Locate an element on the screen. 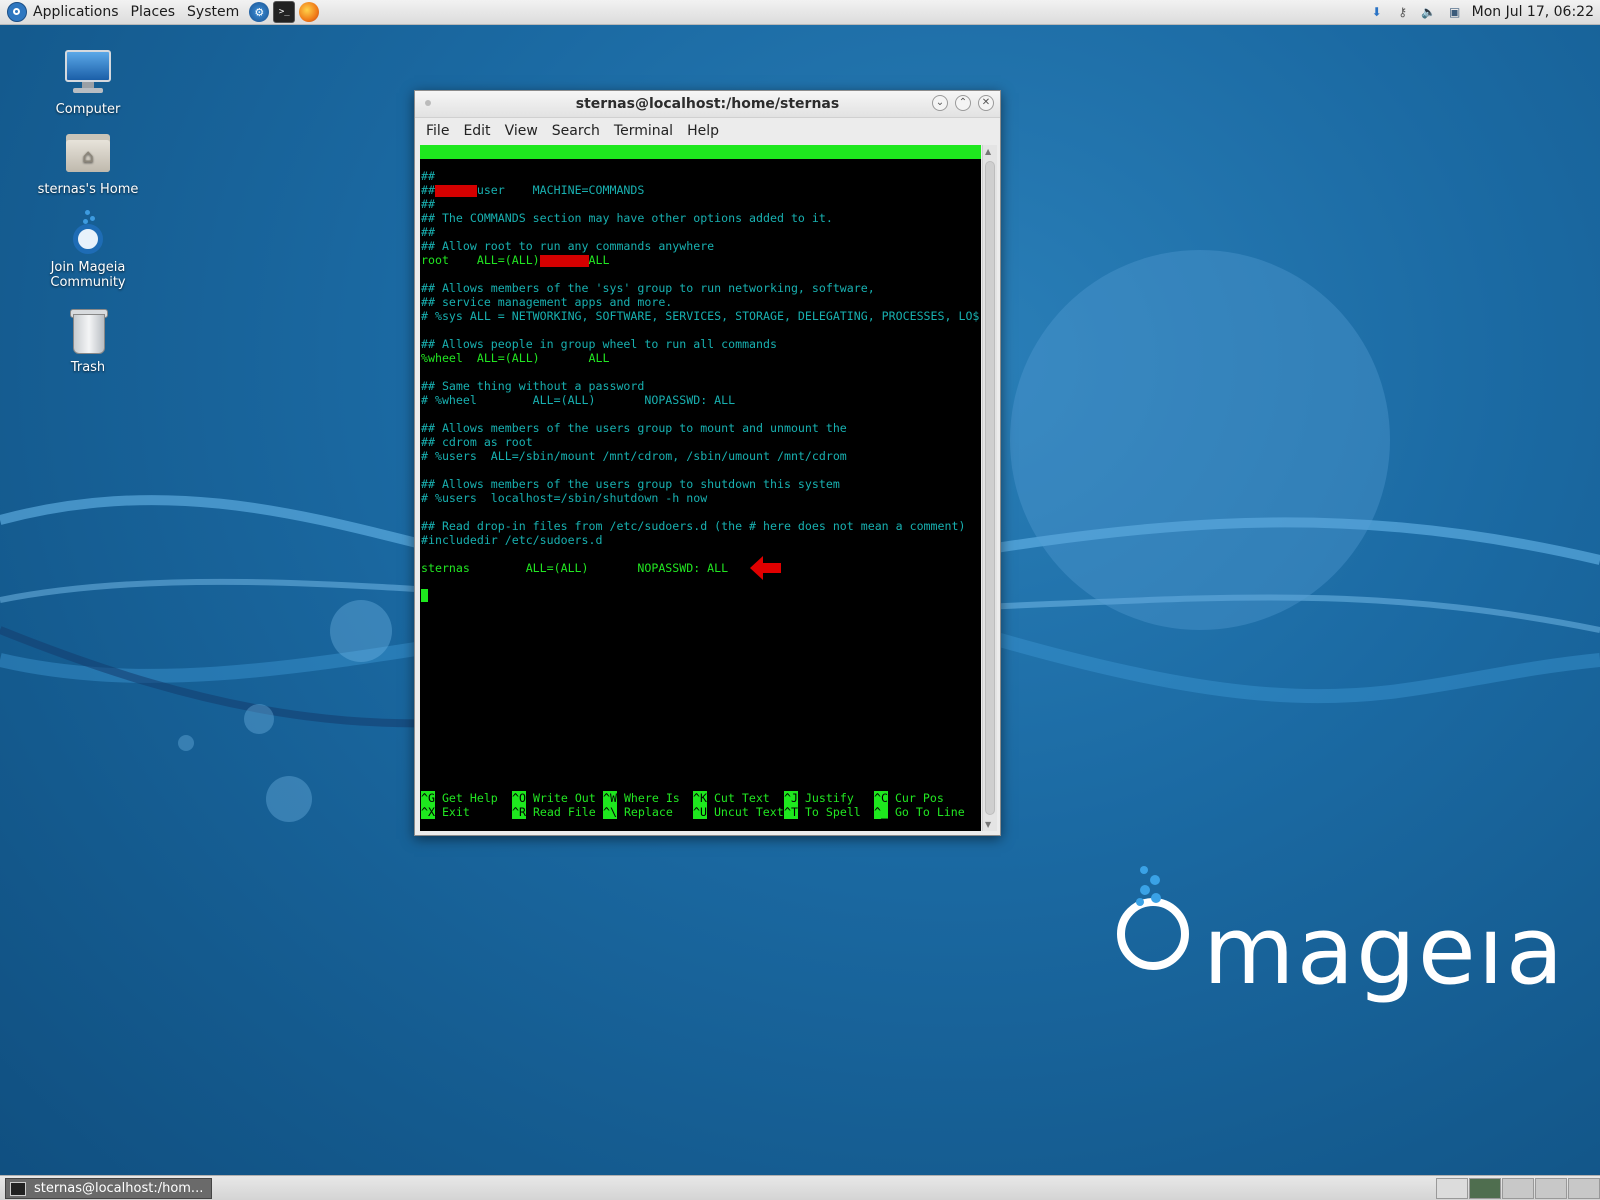 The image size is (1600, 1200). panel-menu: Applications Places System ⚙ >_ is located at coordinates (161, 12).